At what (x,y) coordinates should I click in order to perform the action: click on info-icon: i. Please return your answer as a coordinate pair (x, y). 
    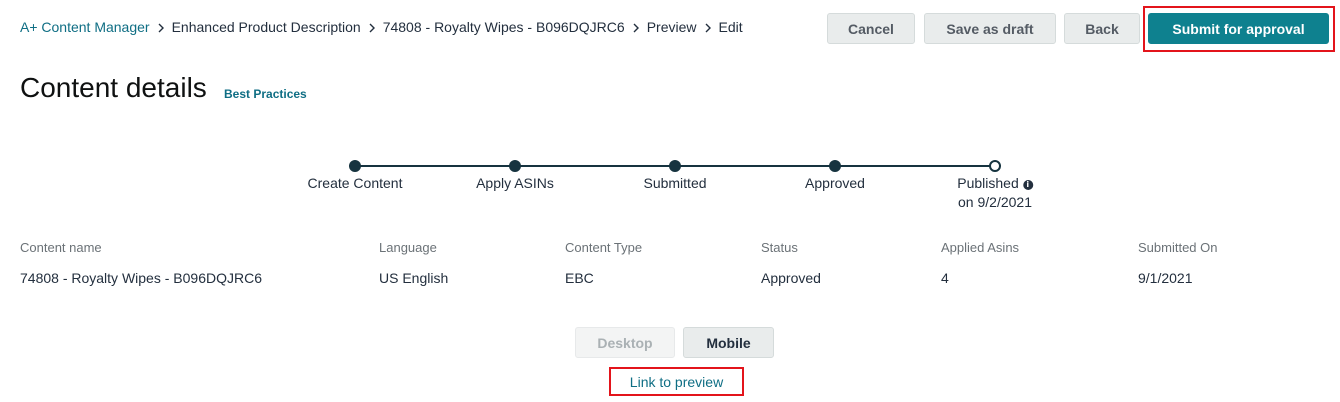
    Looking at the image, I should click on (1027, 185).